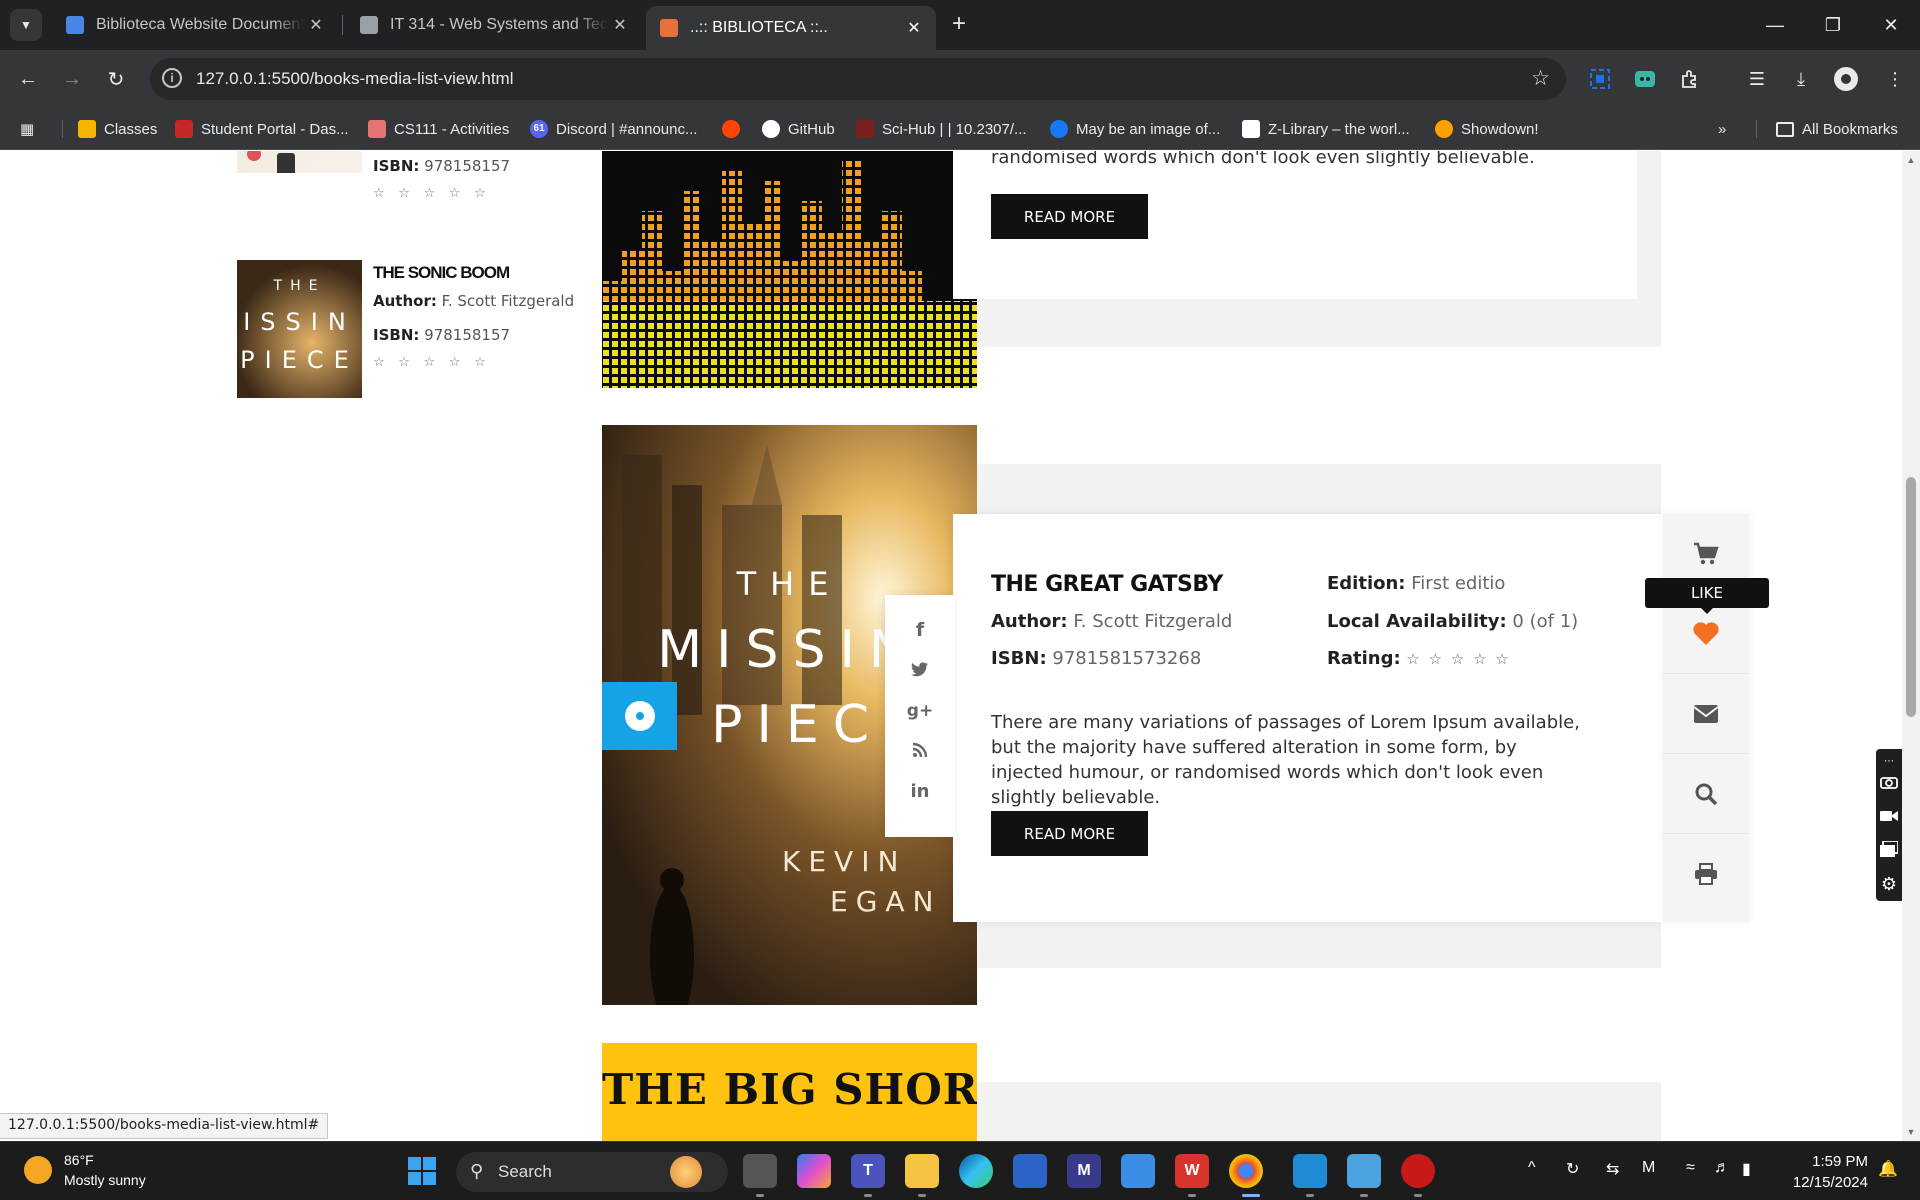  I want to click on more-bookmarks-icon: », so click(1722, 129).